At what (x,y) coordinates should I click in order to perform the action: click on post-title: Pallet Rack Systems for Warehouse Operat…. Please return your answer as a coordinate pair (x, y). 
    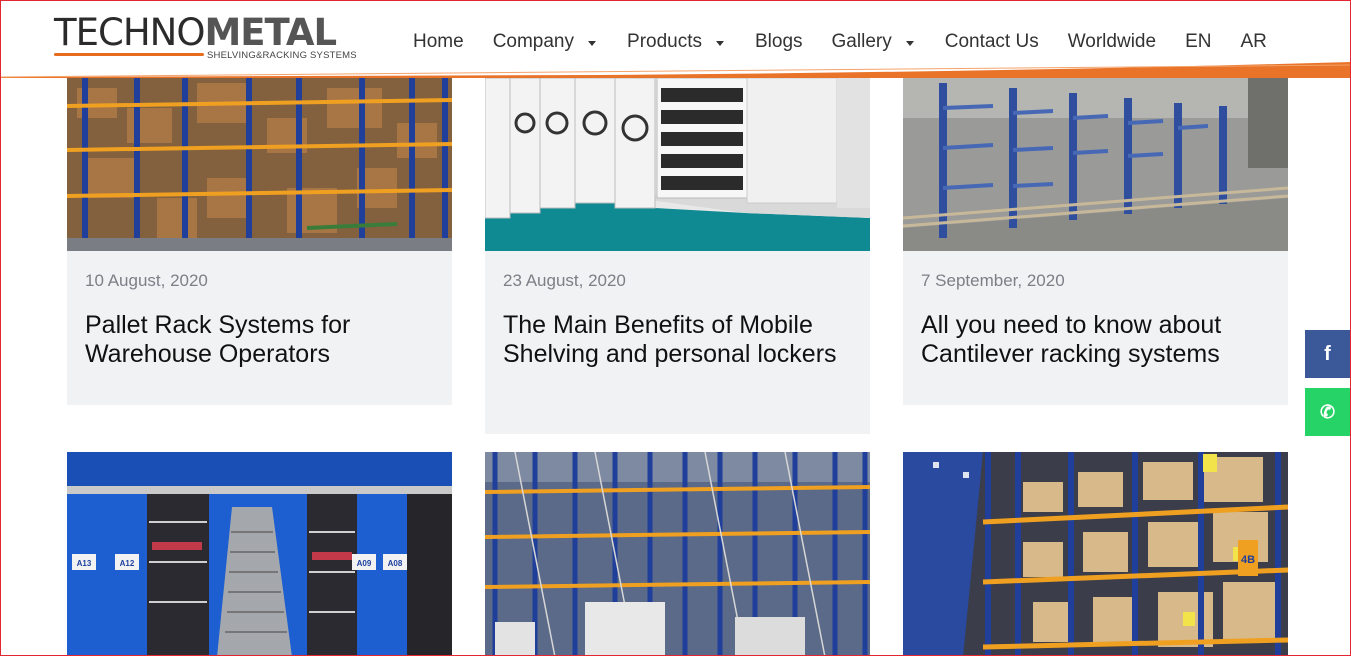
    Looking at the image, I should click on (262, 340).